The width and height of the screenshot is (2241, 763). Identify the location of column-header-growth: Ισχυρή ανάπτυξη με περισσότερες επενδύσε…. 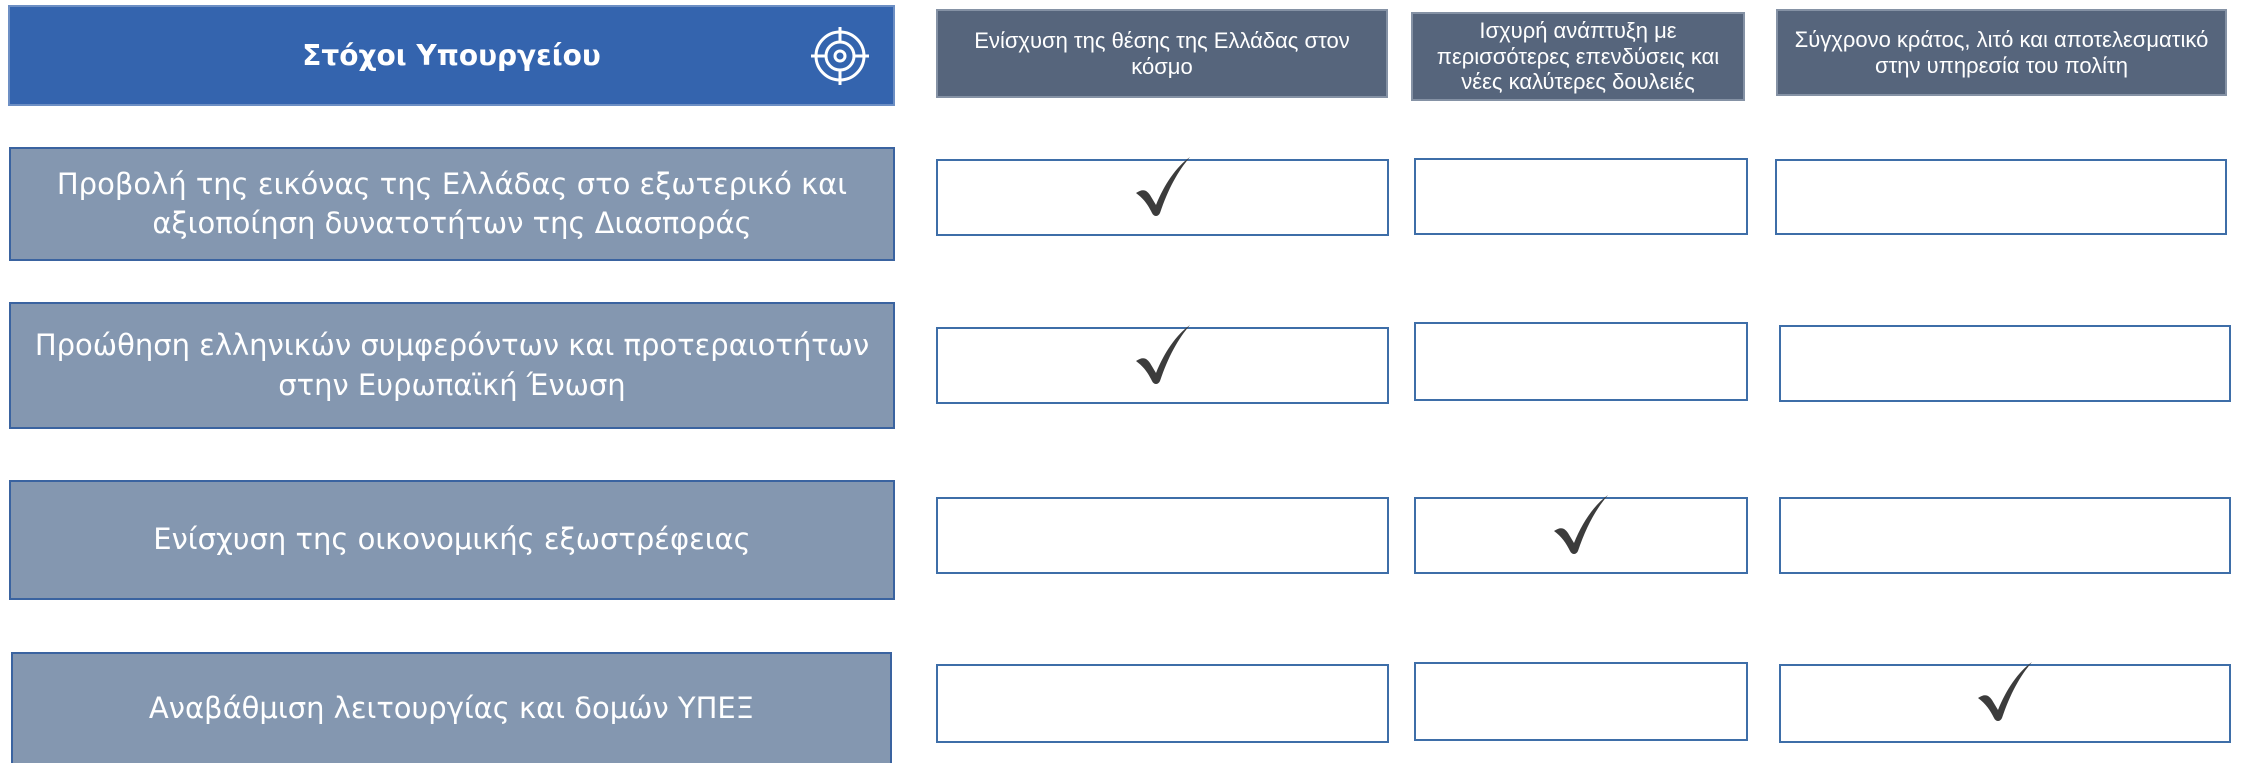
(1578, 56).